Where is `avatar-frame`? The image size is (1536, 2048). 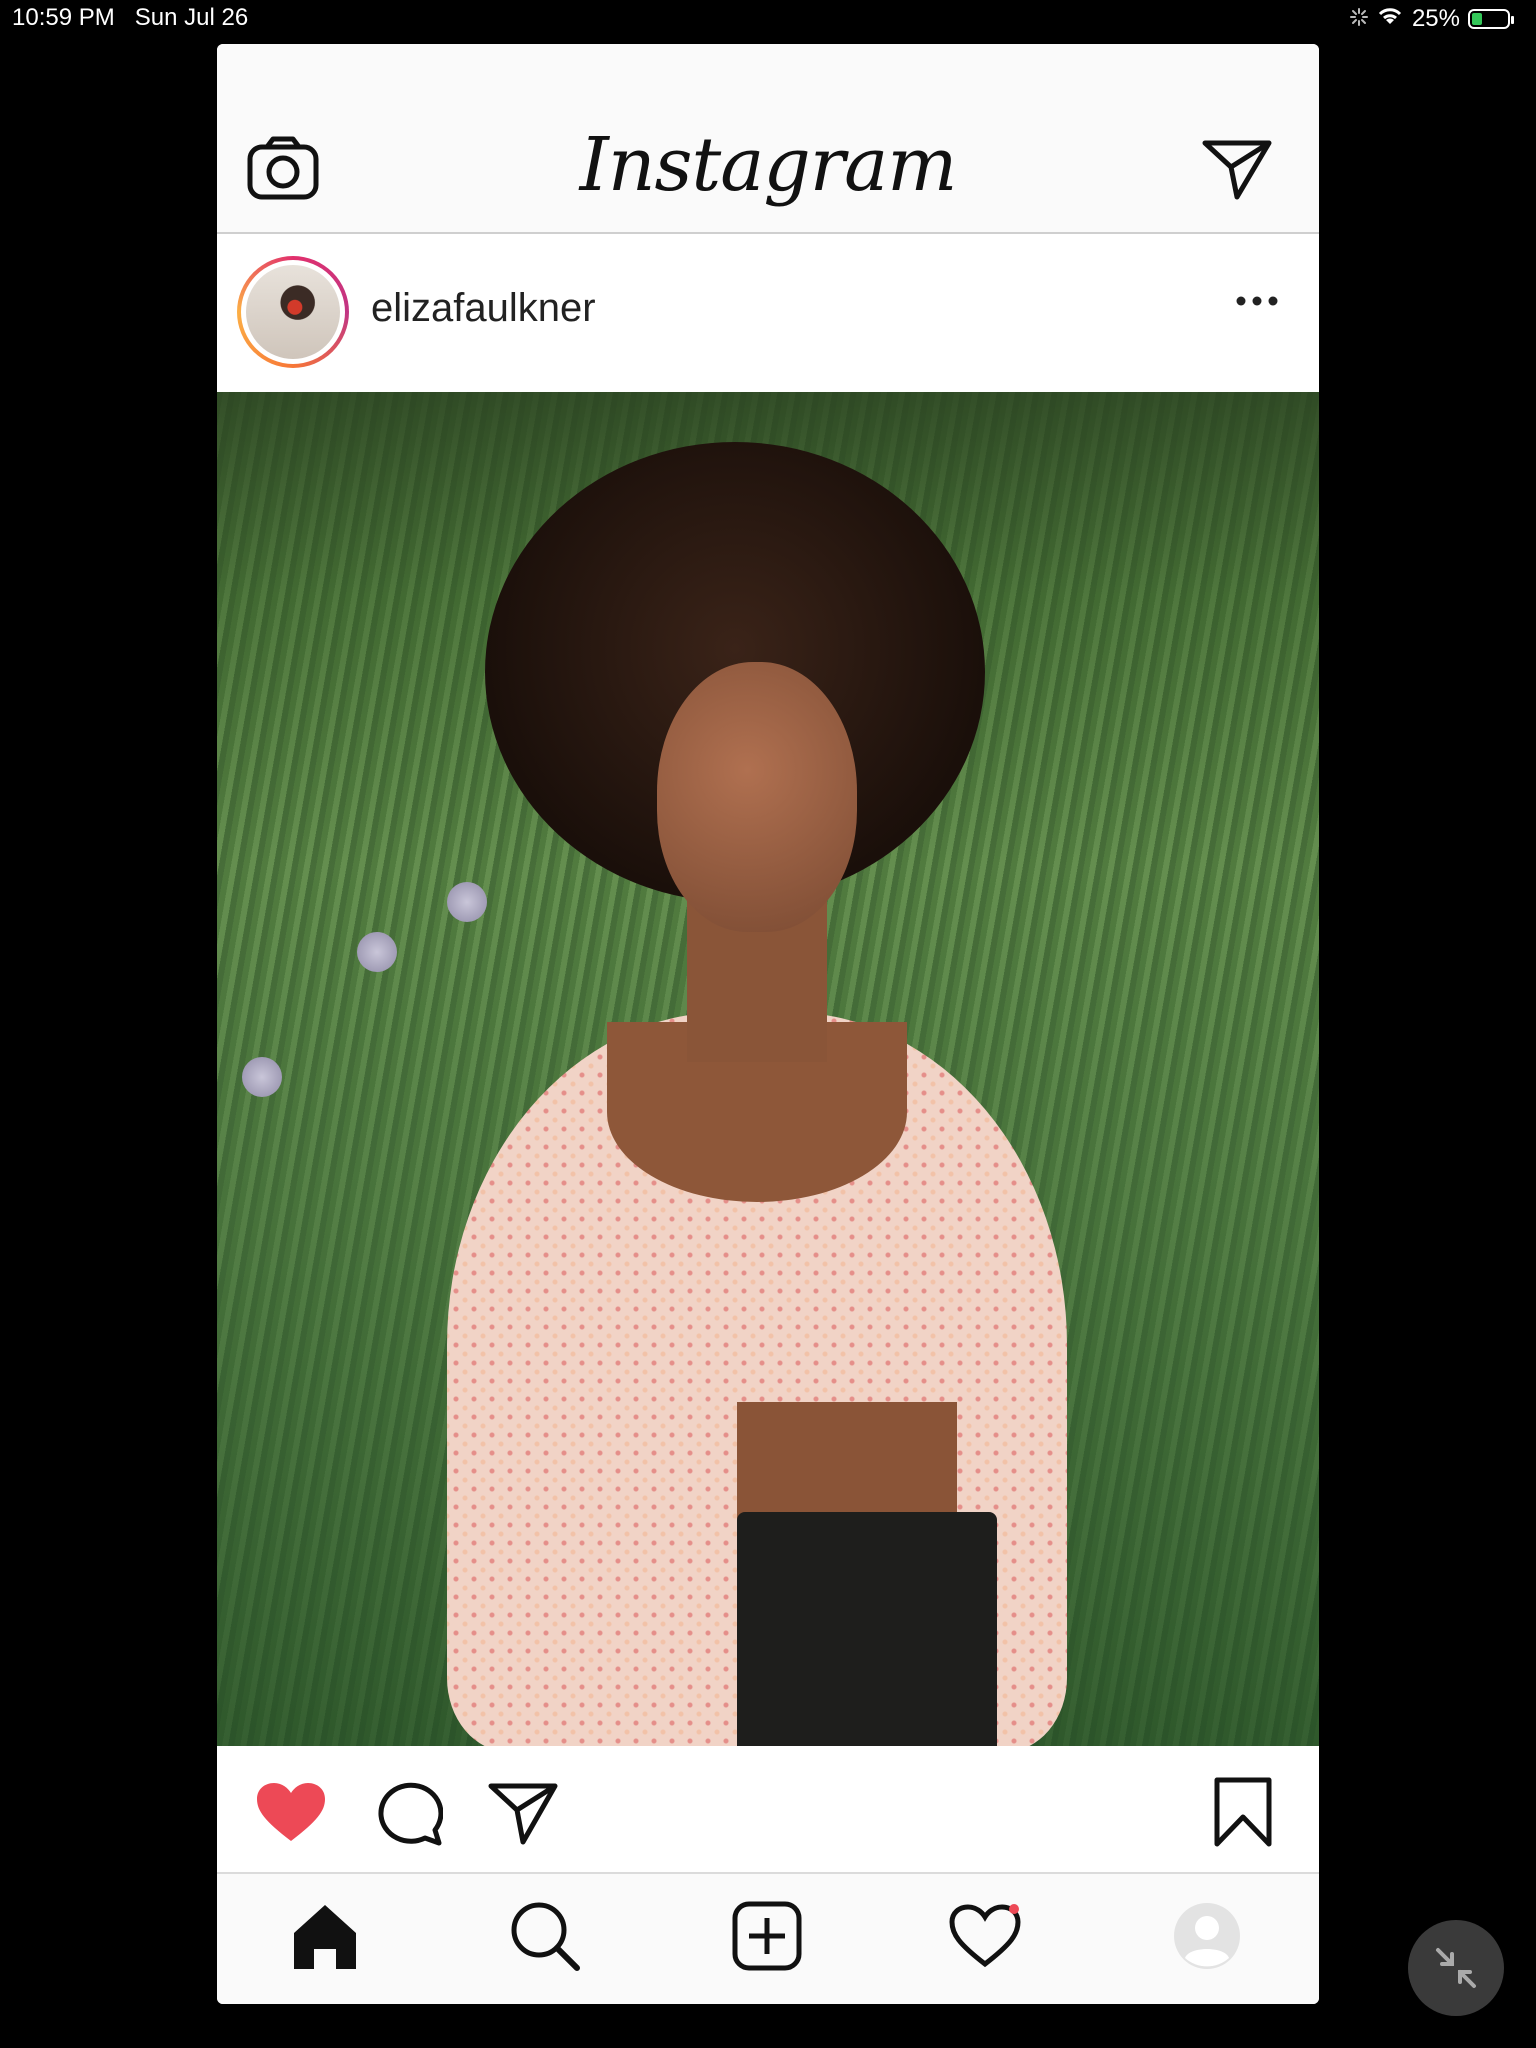
avatar-frame is located at coordinates (293, 312).